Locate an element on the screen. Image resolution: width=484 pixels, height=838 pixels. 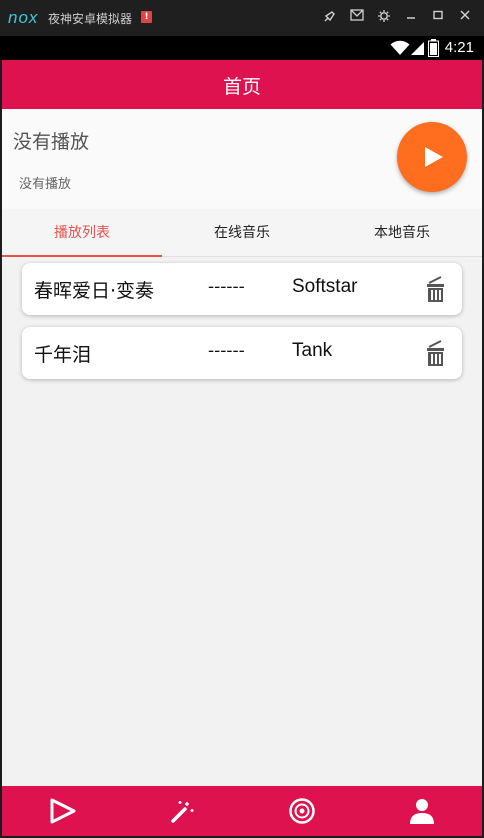
tab-playlist: 播放列表 is located at coordinates (82, 233).